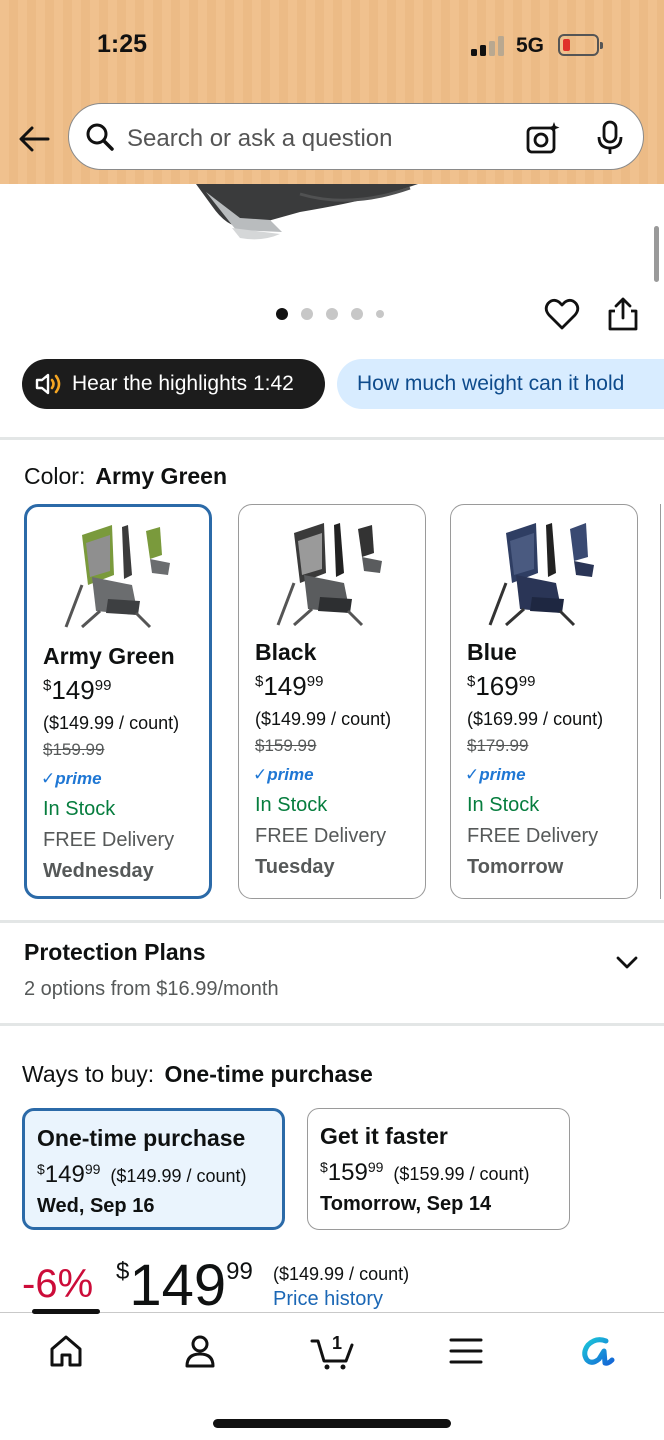 The image size is (664, 1440). I want to click on share-icon, so click(623, 314).